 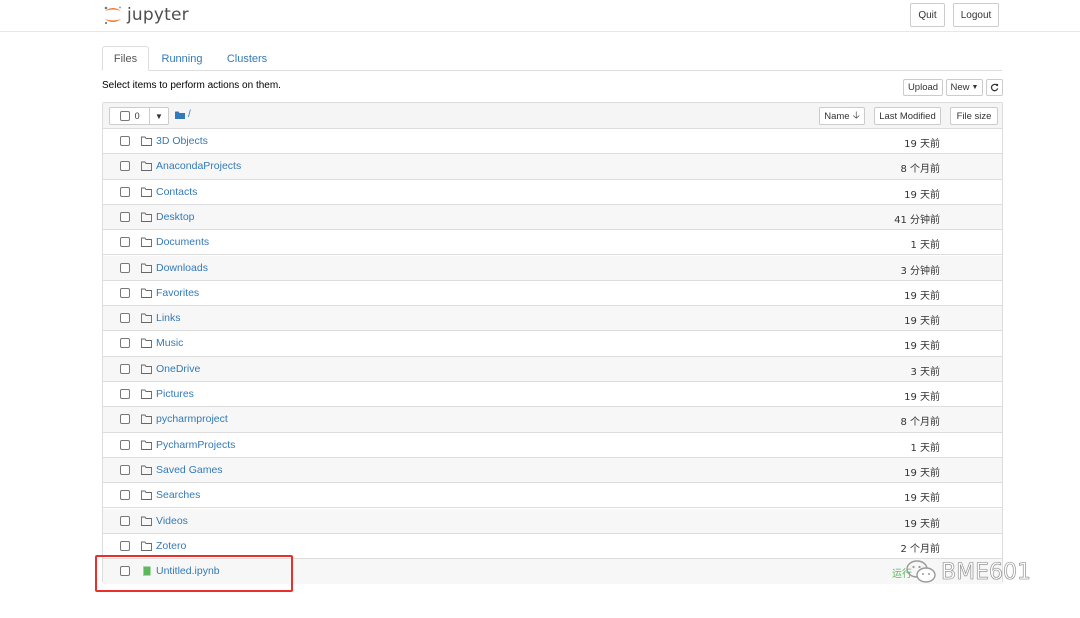 I want to click on arrow-down-icon: 🡣, so click(x=856, y=115).